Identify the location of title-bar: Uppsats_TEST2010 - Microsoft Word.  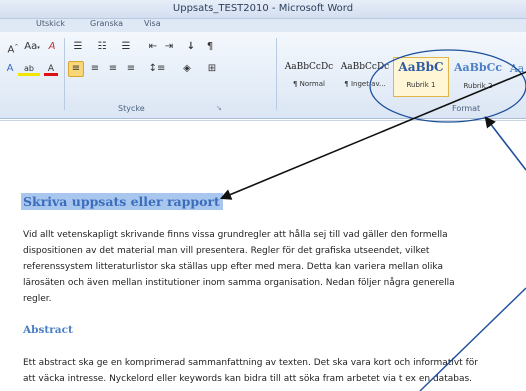
(263, 9).